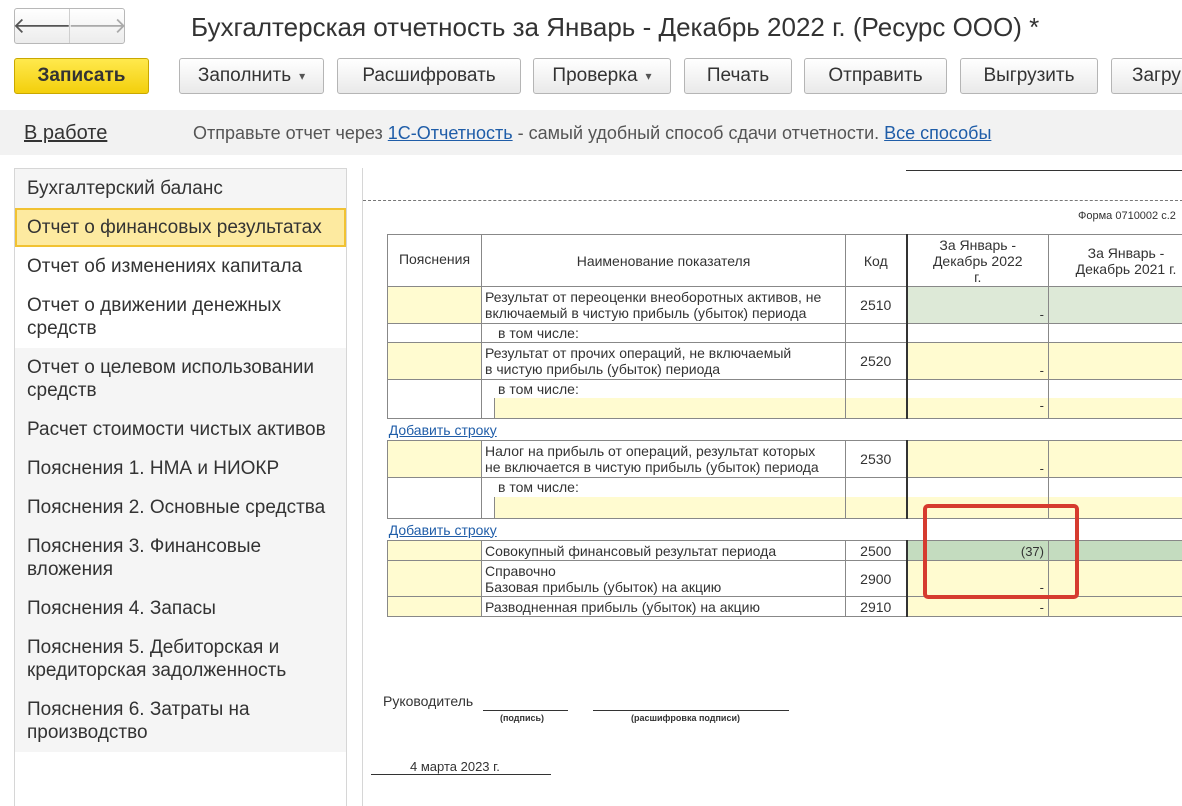 The image size is (1182, 806). Describe the element at coordinates (738, 76) in the screenshot. I see `print-button: Печать` at that location.